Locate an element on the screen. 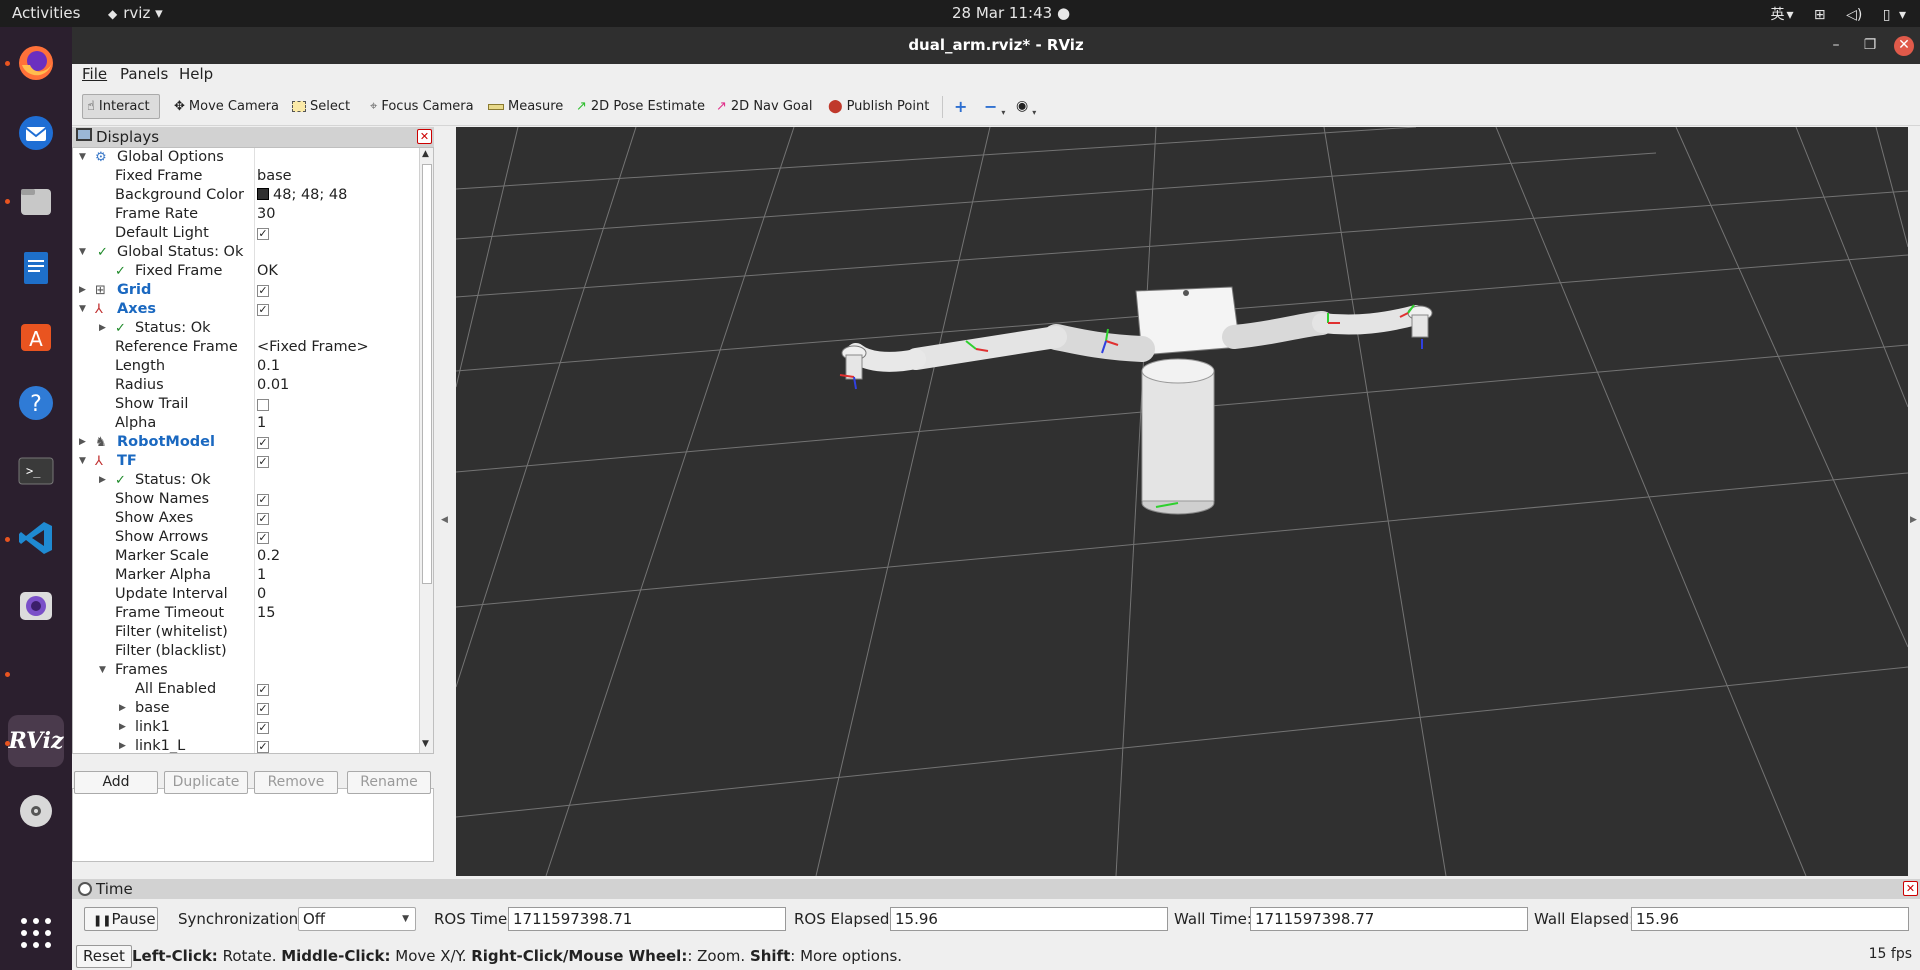  synchronization-select: Off ▼ is located at coordinates (357, 919).